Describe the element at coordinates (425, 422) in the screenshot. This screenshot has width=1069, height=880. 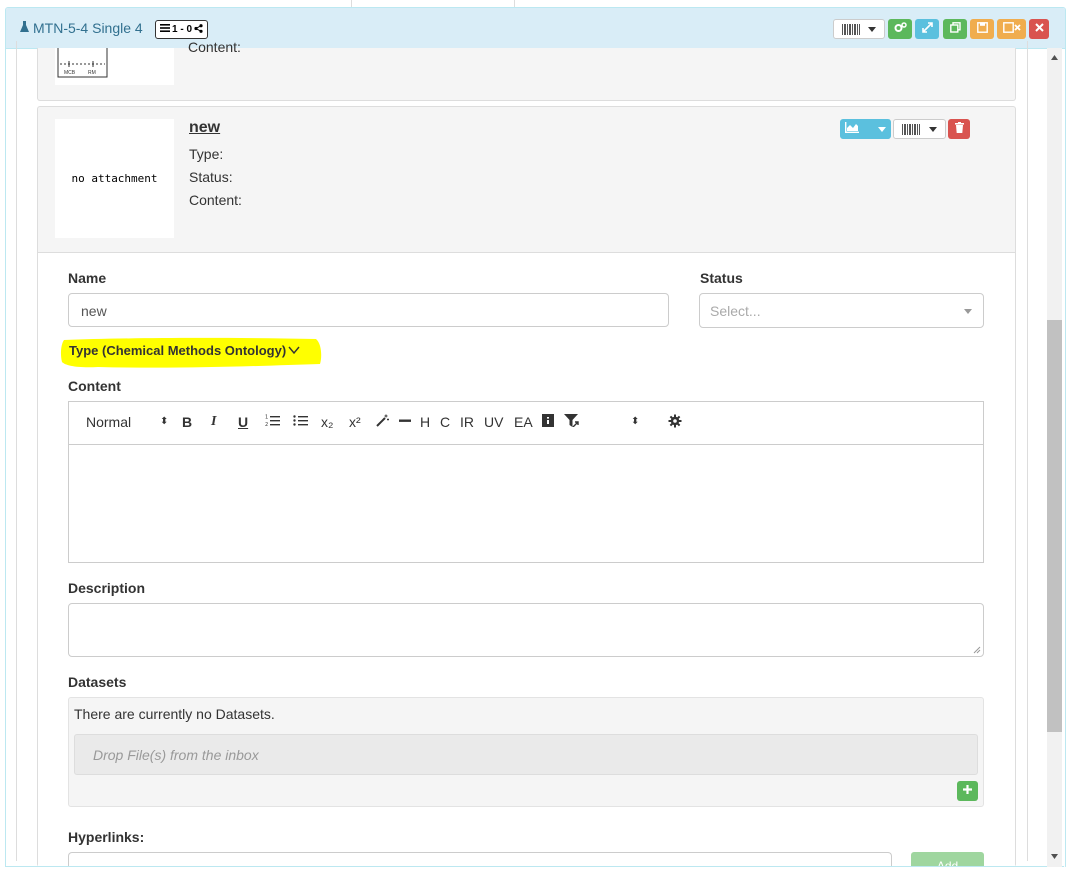
I see `h-nmr-button: H` at that location.